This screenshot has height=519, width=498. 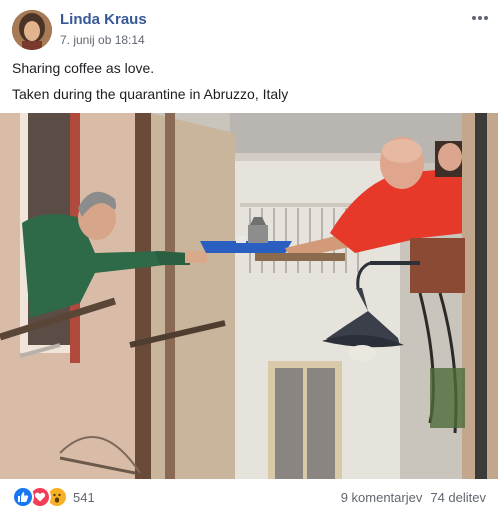 I want to click on post-timestamp: 7. junij ob 18:14, so click(x=102, y=40).